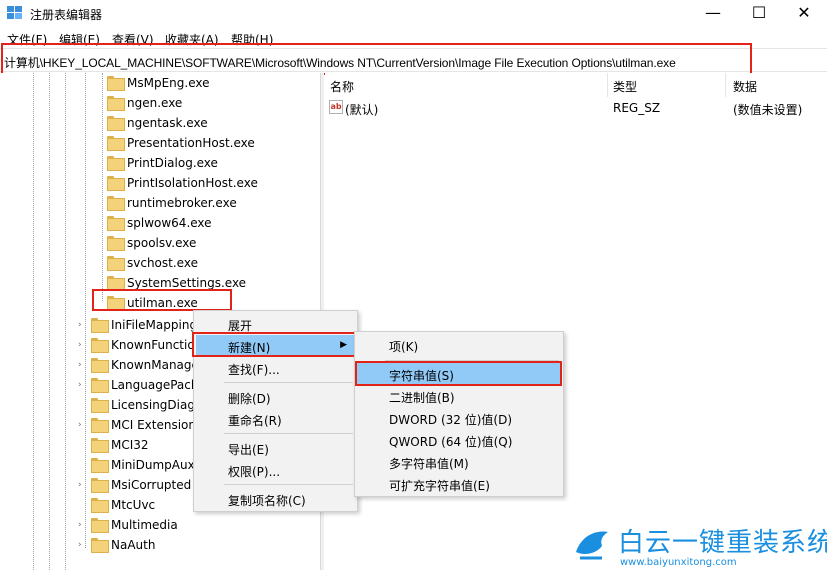 This screenshot has width=827, height=570. I want to click on menu-bar: 文件(F) 编辑(E) 查看(V) 收藏夹(A) 帮助(H), so click(413, 38).